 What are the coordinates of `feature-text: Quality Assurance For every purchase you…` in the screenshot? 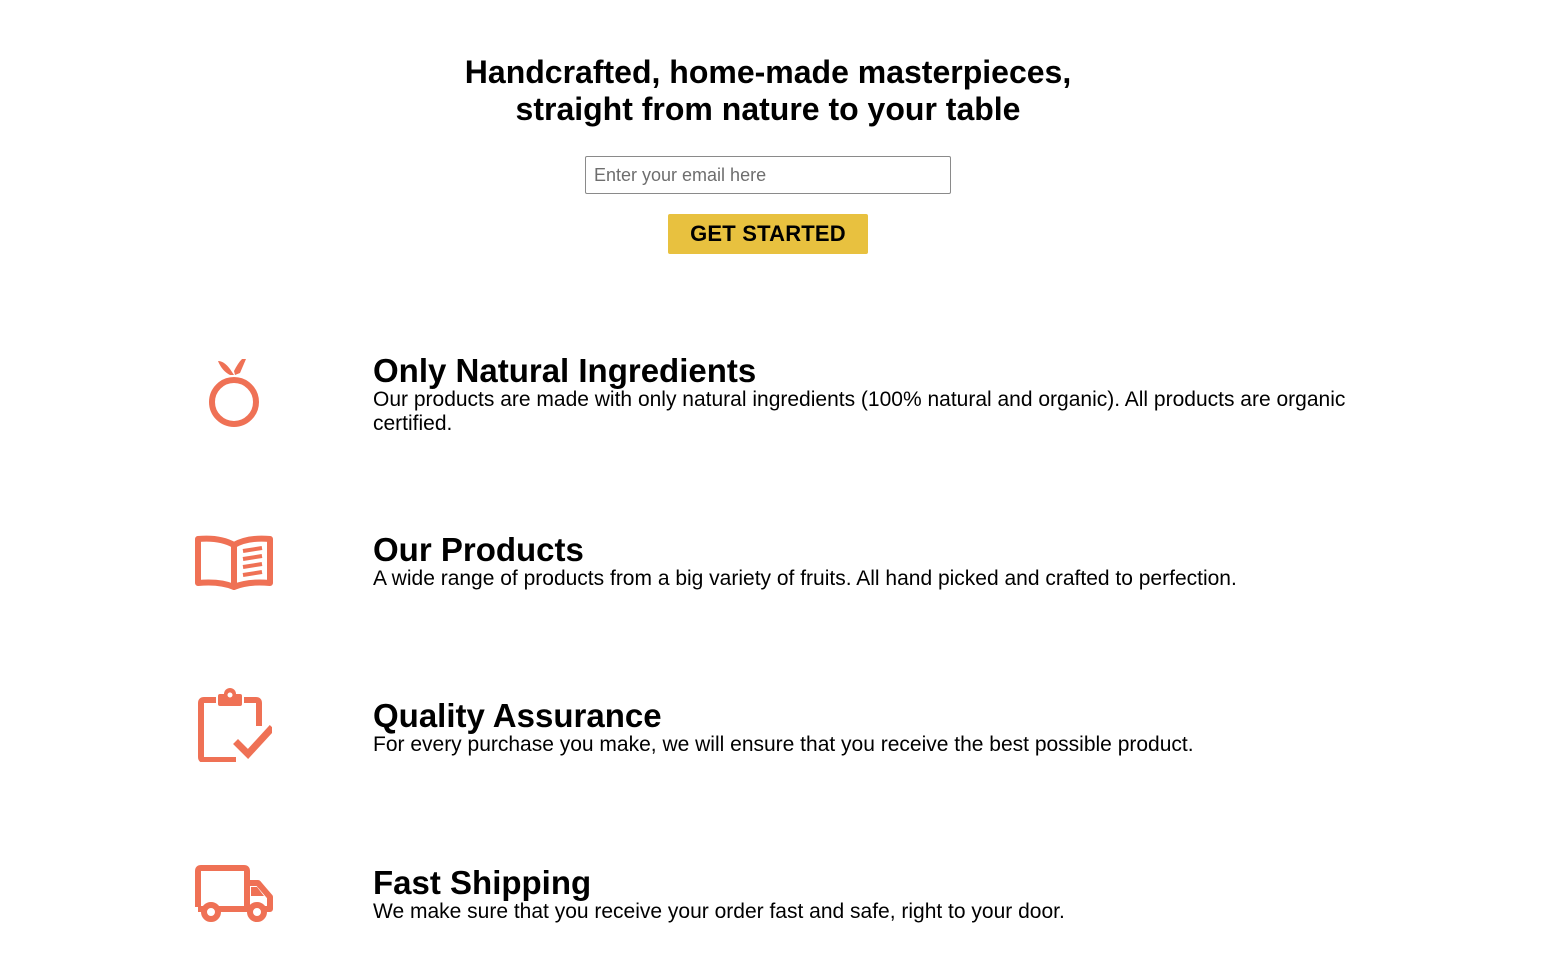 It's located at (878, 728).